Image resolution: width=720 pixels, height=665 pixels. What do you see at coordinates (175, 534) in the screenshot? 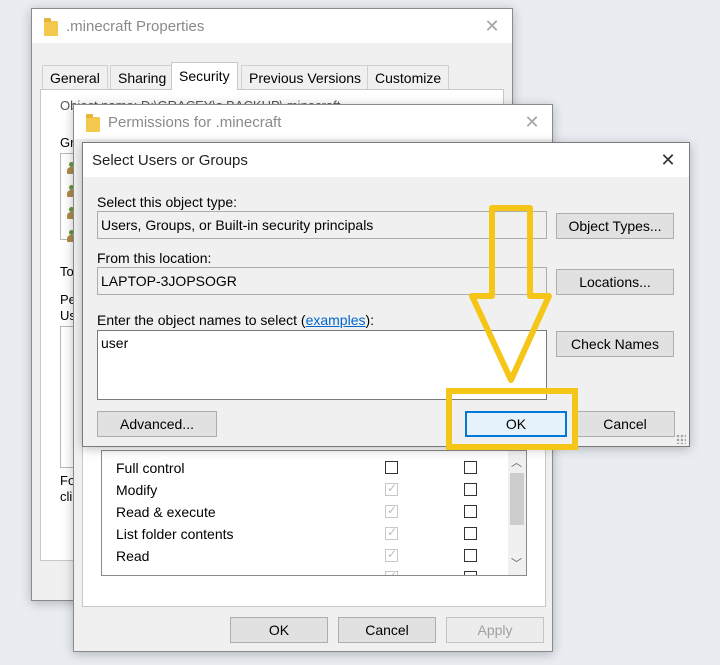
I see `permission-label: List folder contents` at bounding box center [175, 534].